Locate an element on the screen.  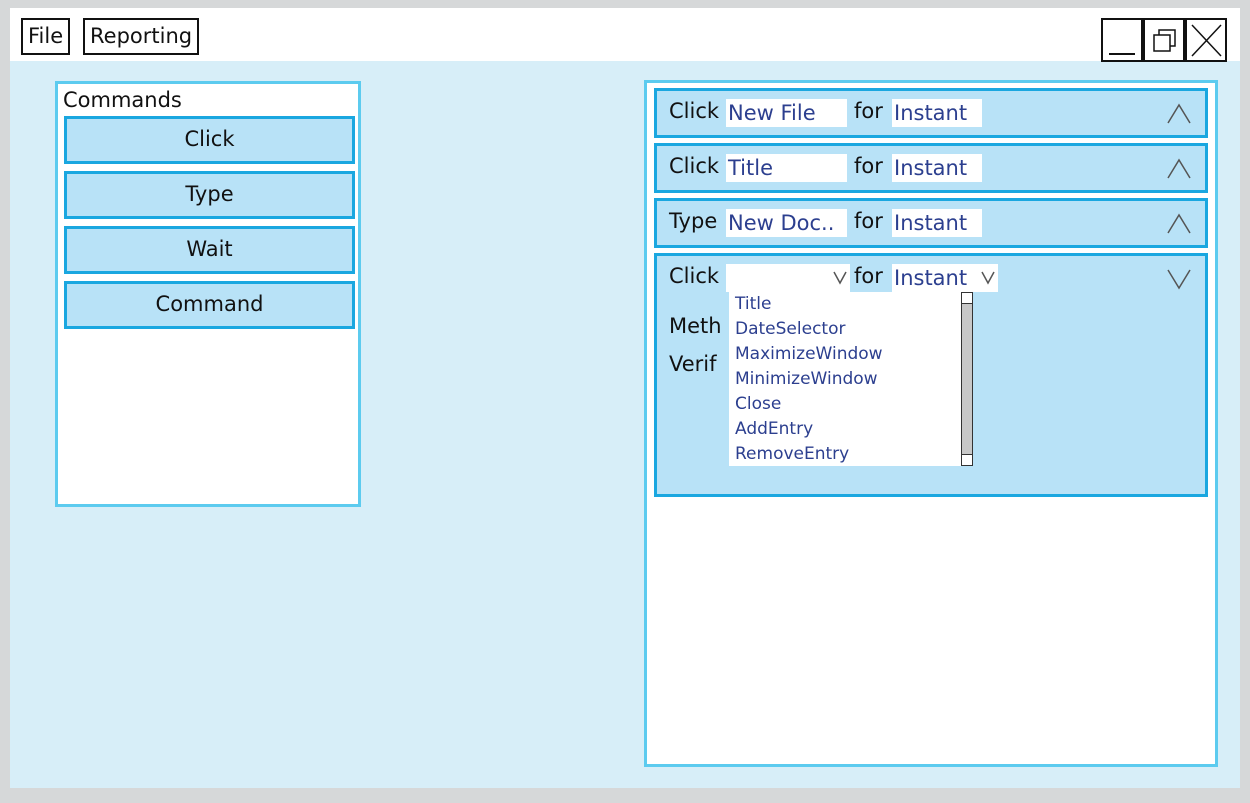
close-button is located at coordinates (1206, 40).